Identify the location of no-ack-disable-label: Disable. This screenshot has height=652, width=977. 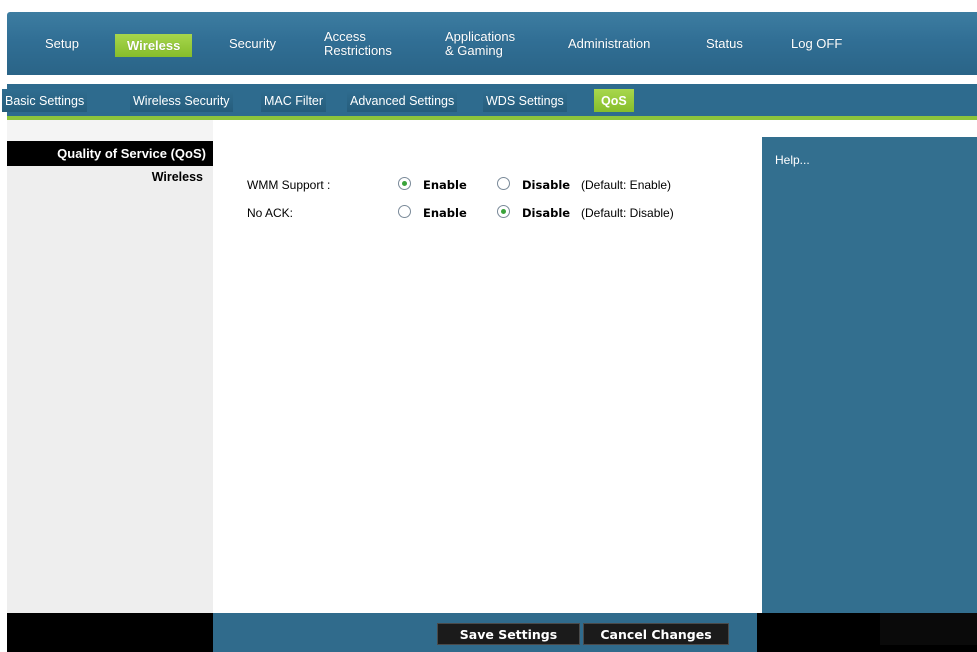
(546, 213).